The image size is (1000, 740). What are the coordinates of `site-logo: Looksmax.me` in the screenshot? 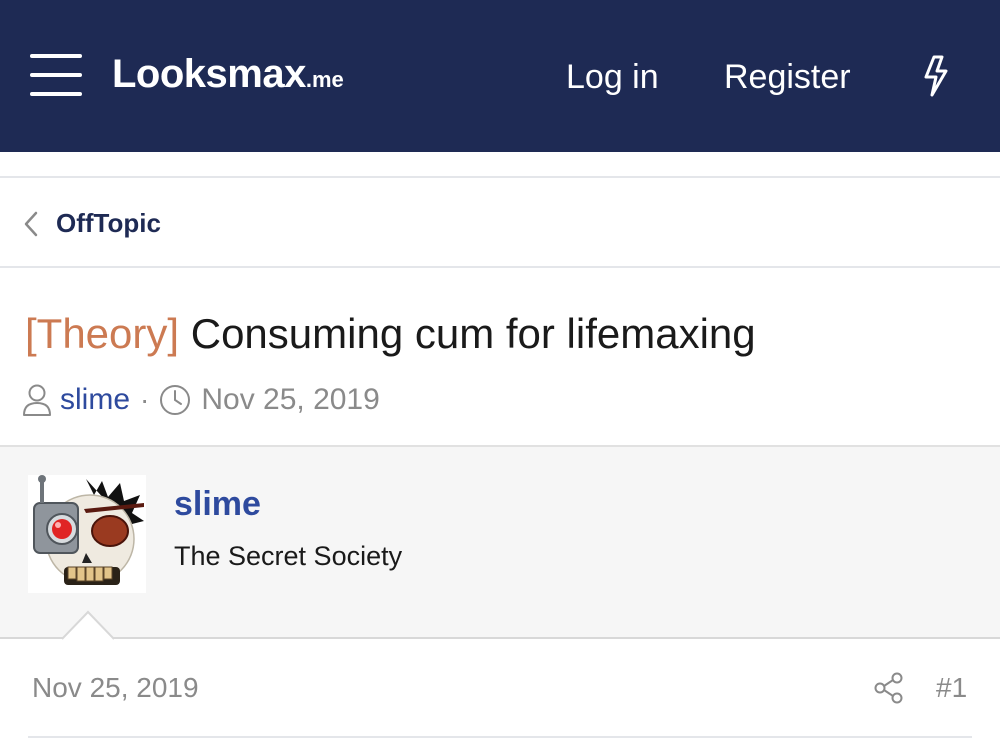 It's located at (228, 74).